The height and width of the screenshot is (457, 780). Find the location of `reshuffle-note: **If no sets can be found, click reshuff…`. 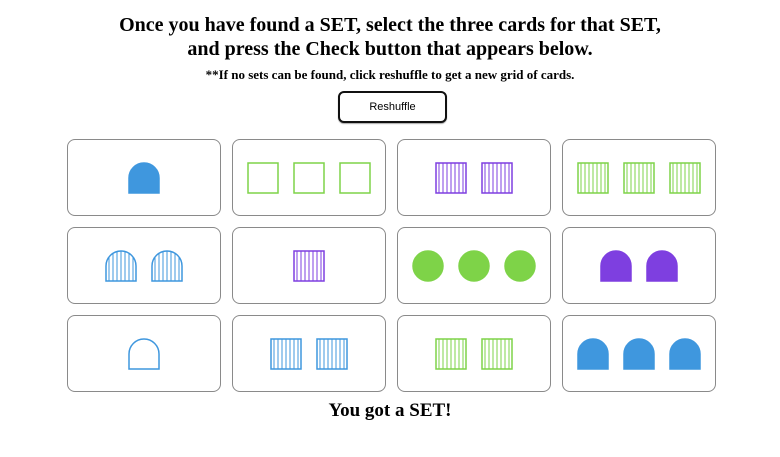

reshuffle-note: **If no sets can be found, click reshuff… is located at coordinates (390, 74).